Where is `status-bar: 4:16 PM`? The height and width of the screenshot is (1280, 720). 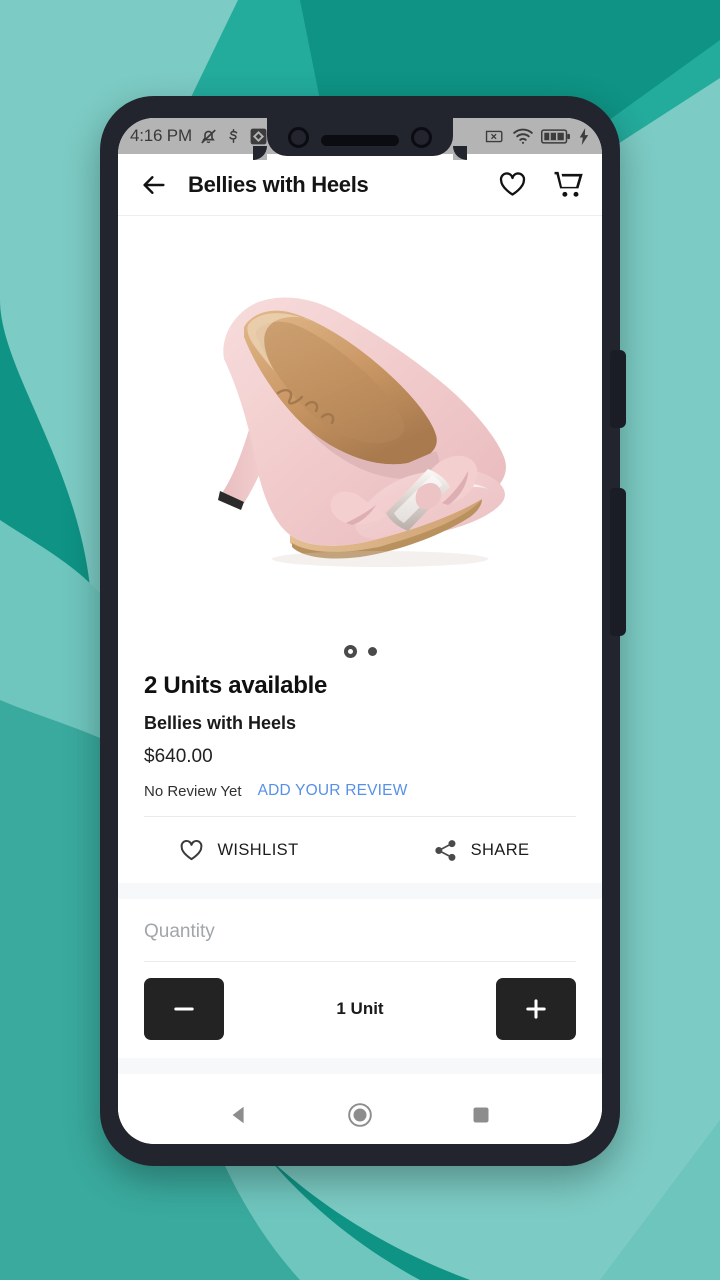
status-bar: 4:16 PM is located at coordinates (360, 139).